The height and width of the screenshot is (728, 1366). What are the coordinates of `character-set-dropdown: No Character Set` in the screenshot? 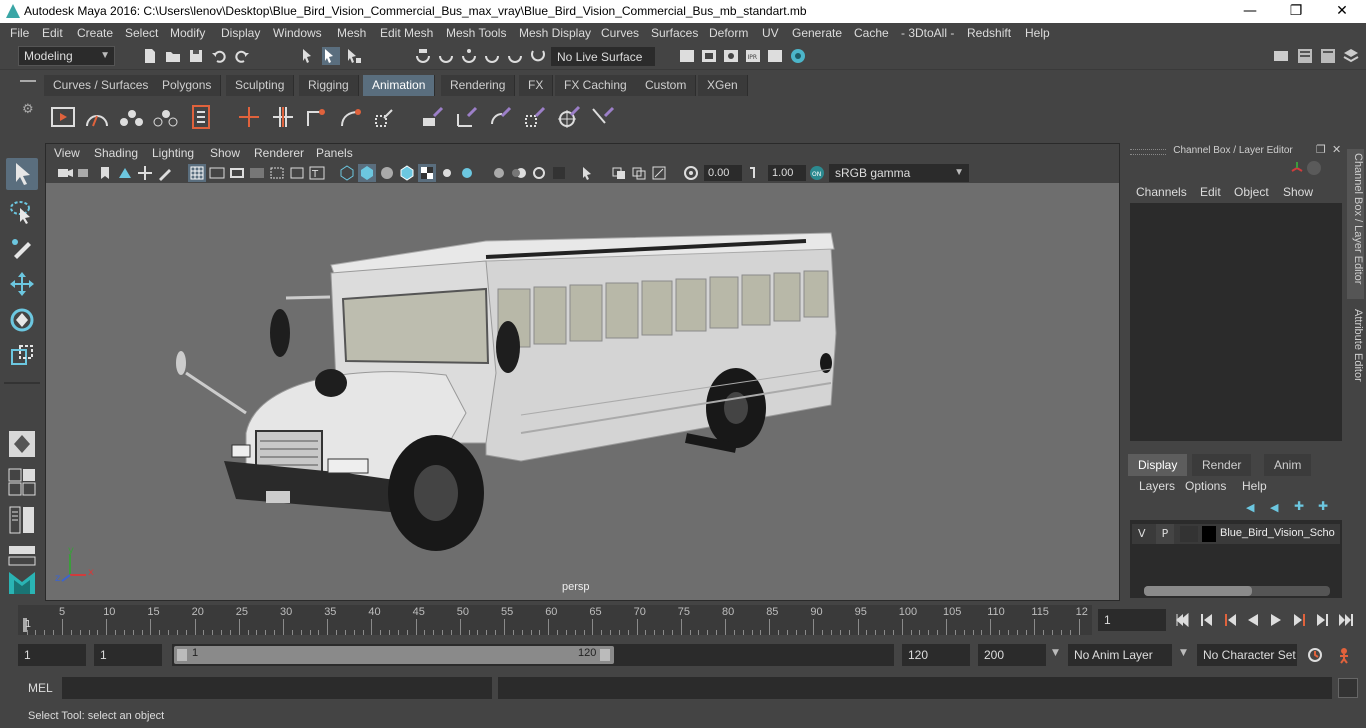 It's located at (1247, 655).